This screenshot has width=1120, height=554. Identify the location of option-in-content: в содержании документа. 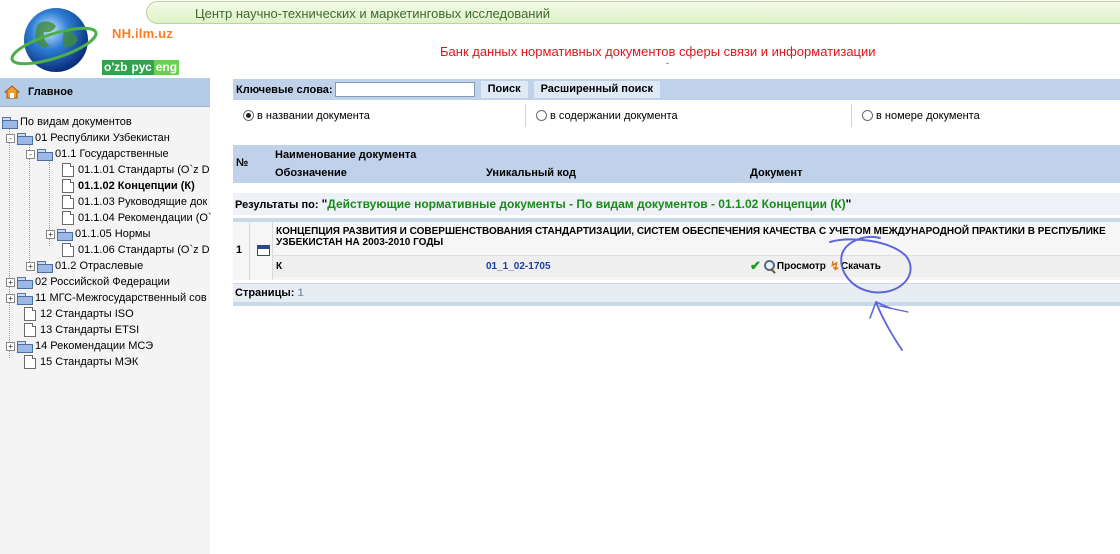
(688, 115).